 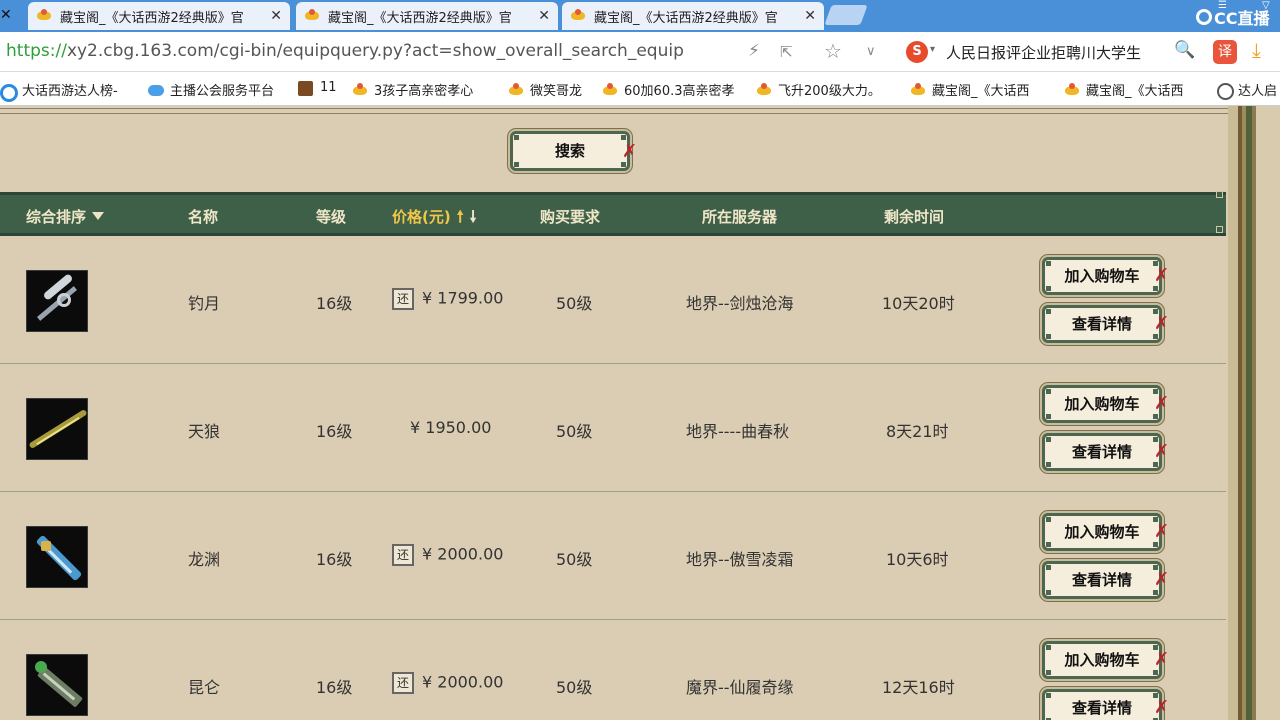 What do you see at coordinates (1043, 52) in the screenshot?
I see `news-ticker: 人民日报评企业拒聘川大学生` at bounding box center [1043, 52].